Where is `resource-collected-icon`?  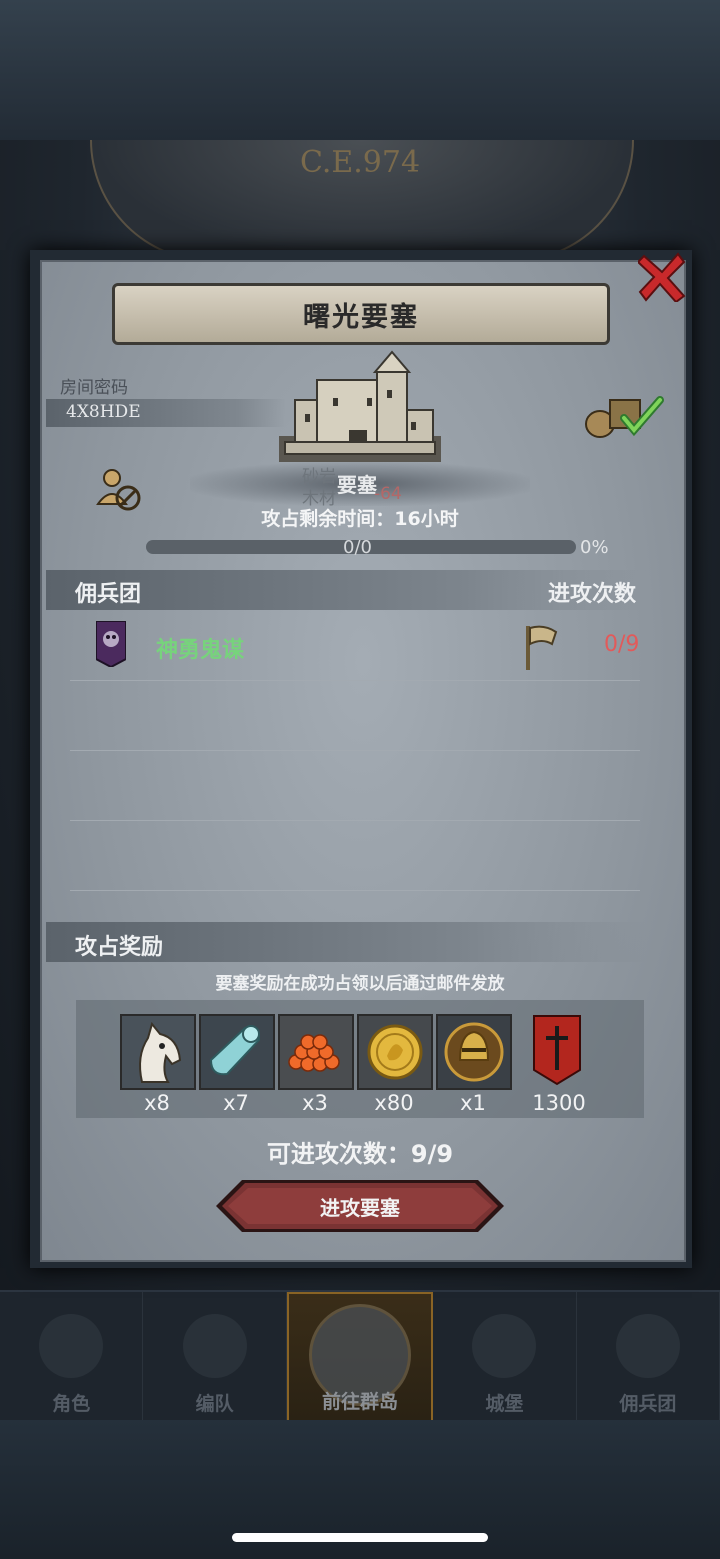
resource-collected-icon is located at coordinates (624, 416).